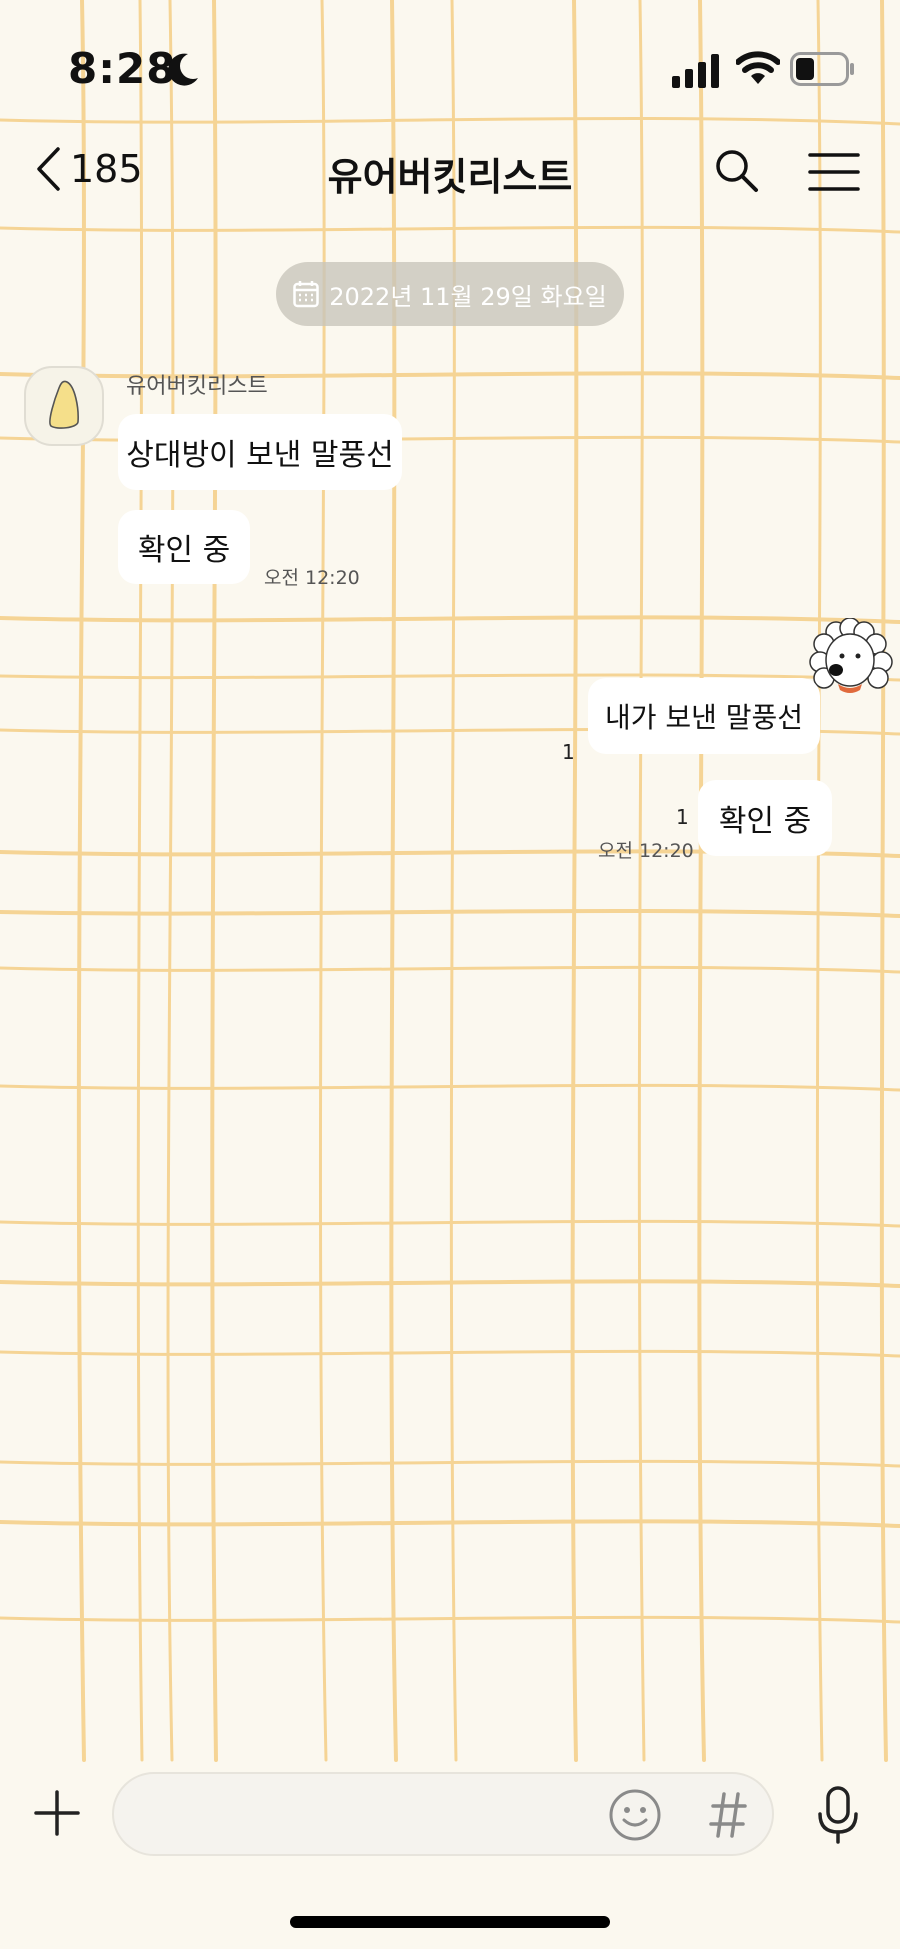 The width and height of the screenshot is (900, 1949). I want to click on sender-name: 유어버킷리스트, so click(197, 386).